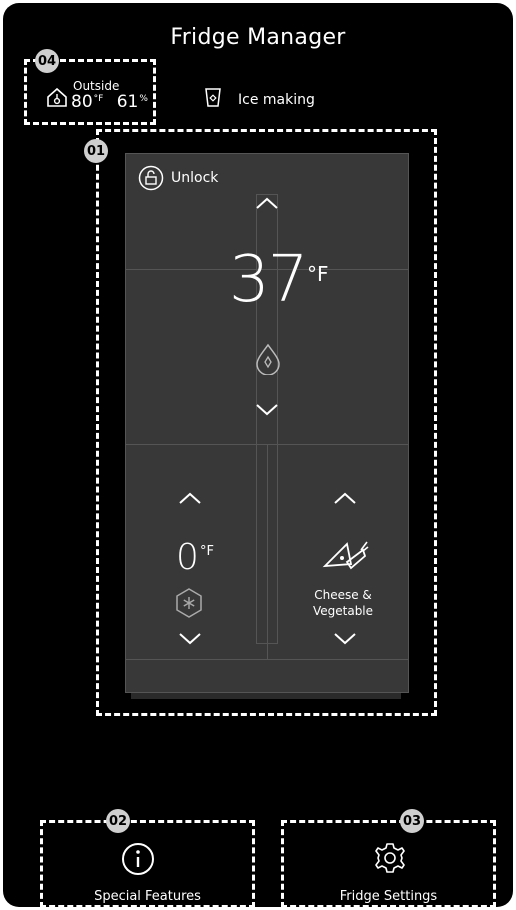 This screenshot has width=516, height=910. I want to click on unlock-icon, so click(151, 178).